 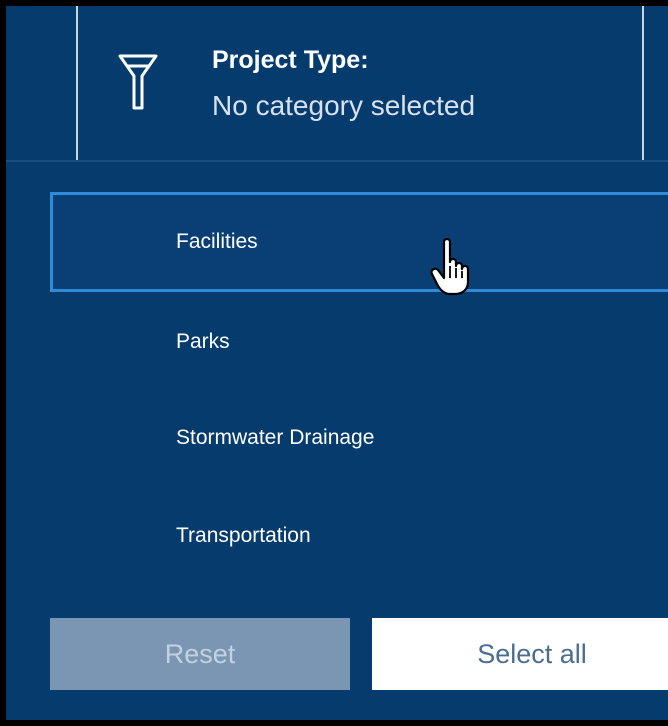 I want to click on option-transportation: Transportation, so click(x=359, y=536).